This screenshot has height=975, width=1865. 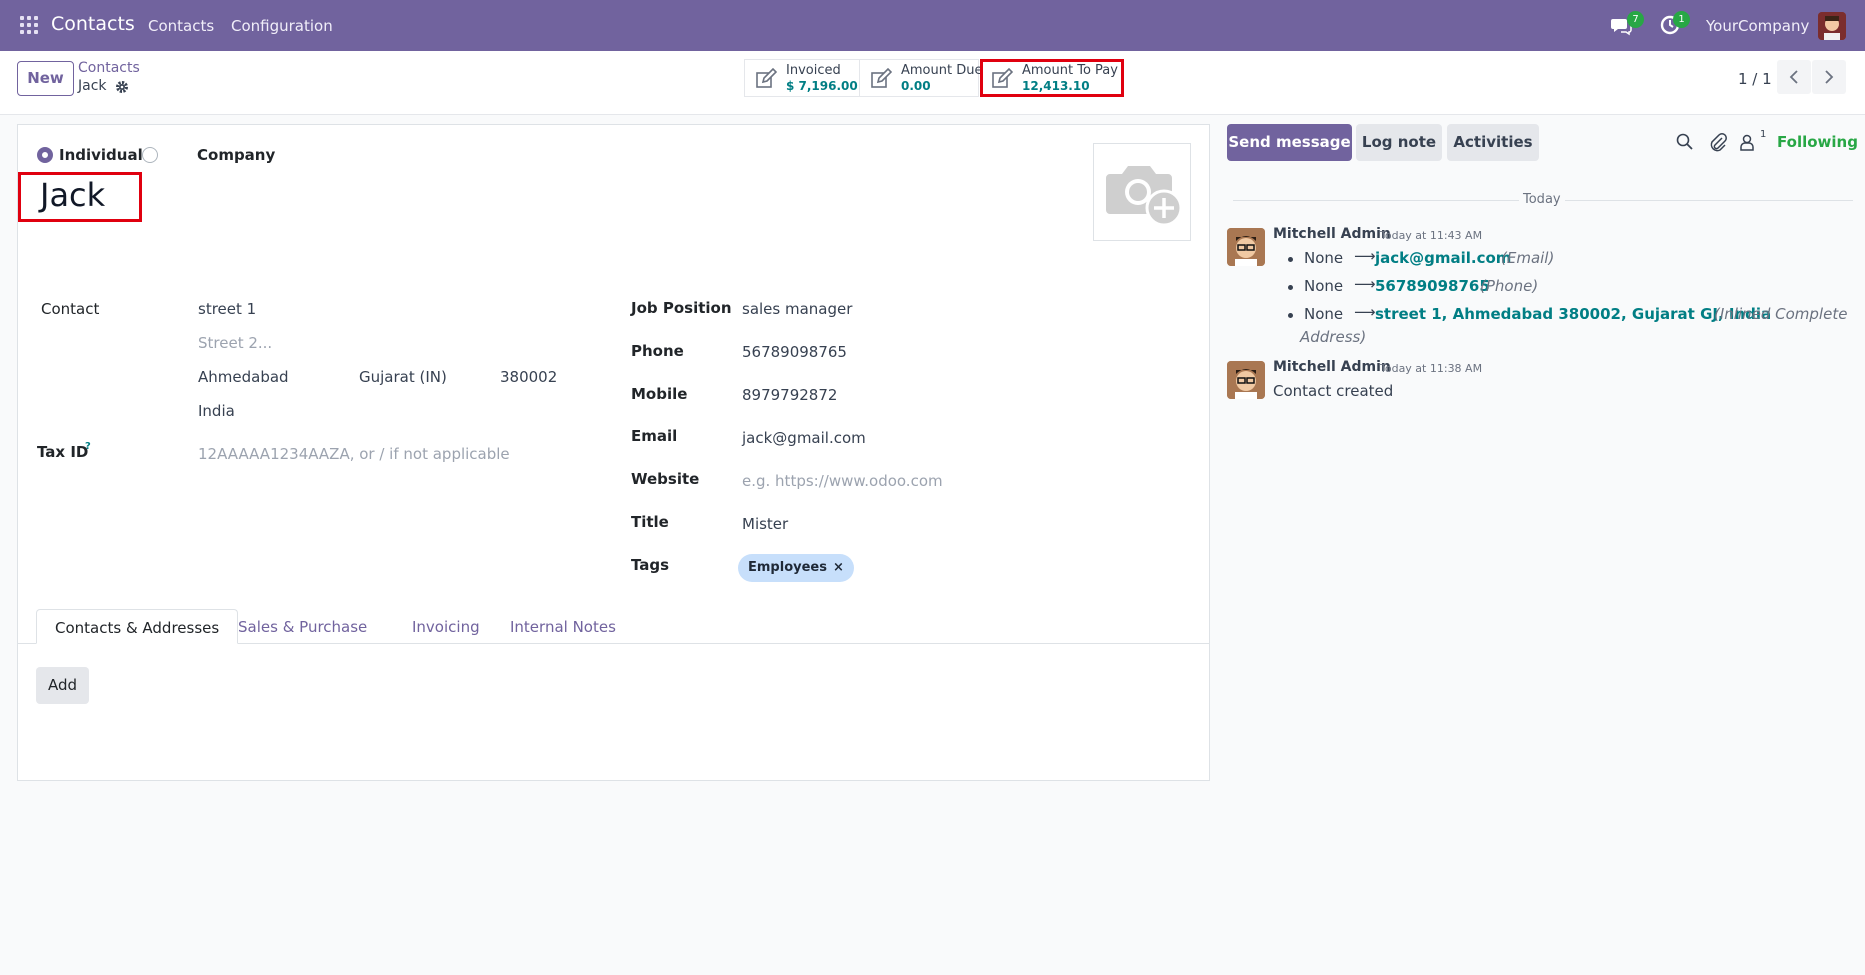 I want to click on phone-label: Phone, so click(x=657, y=351).